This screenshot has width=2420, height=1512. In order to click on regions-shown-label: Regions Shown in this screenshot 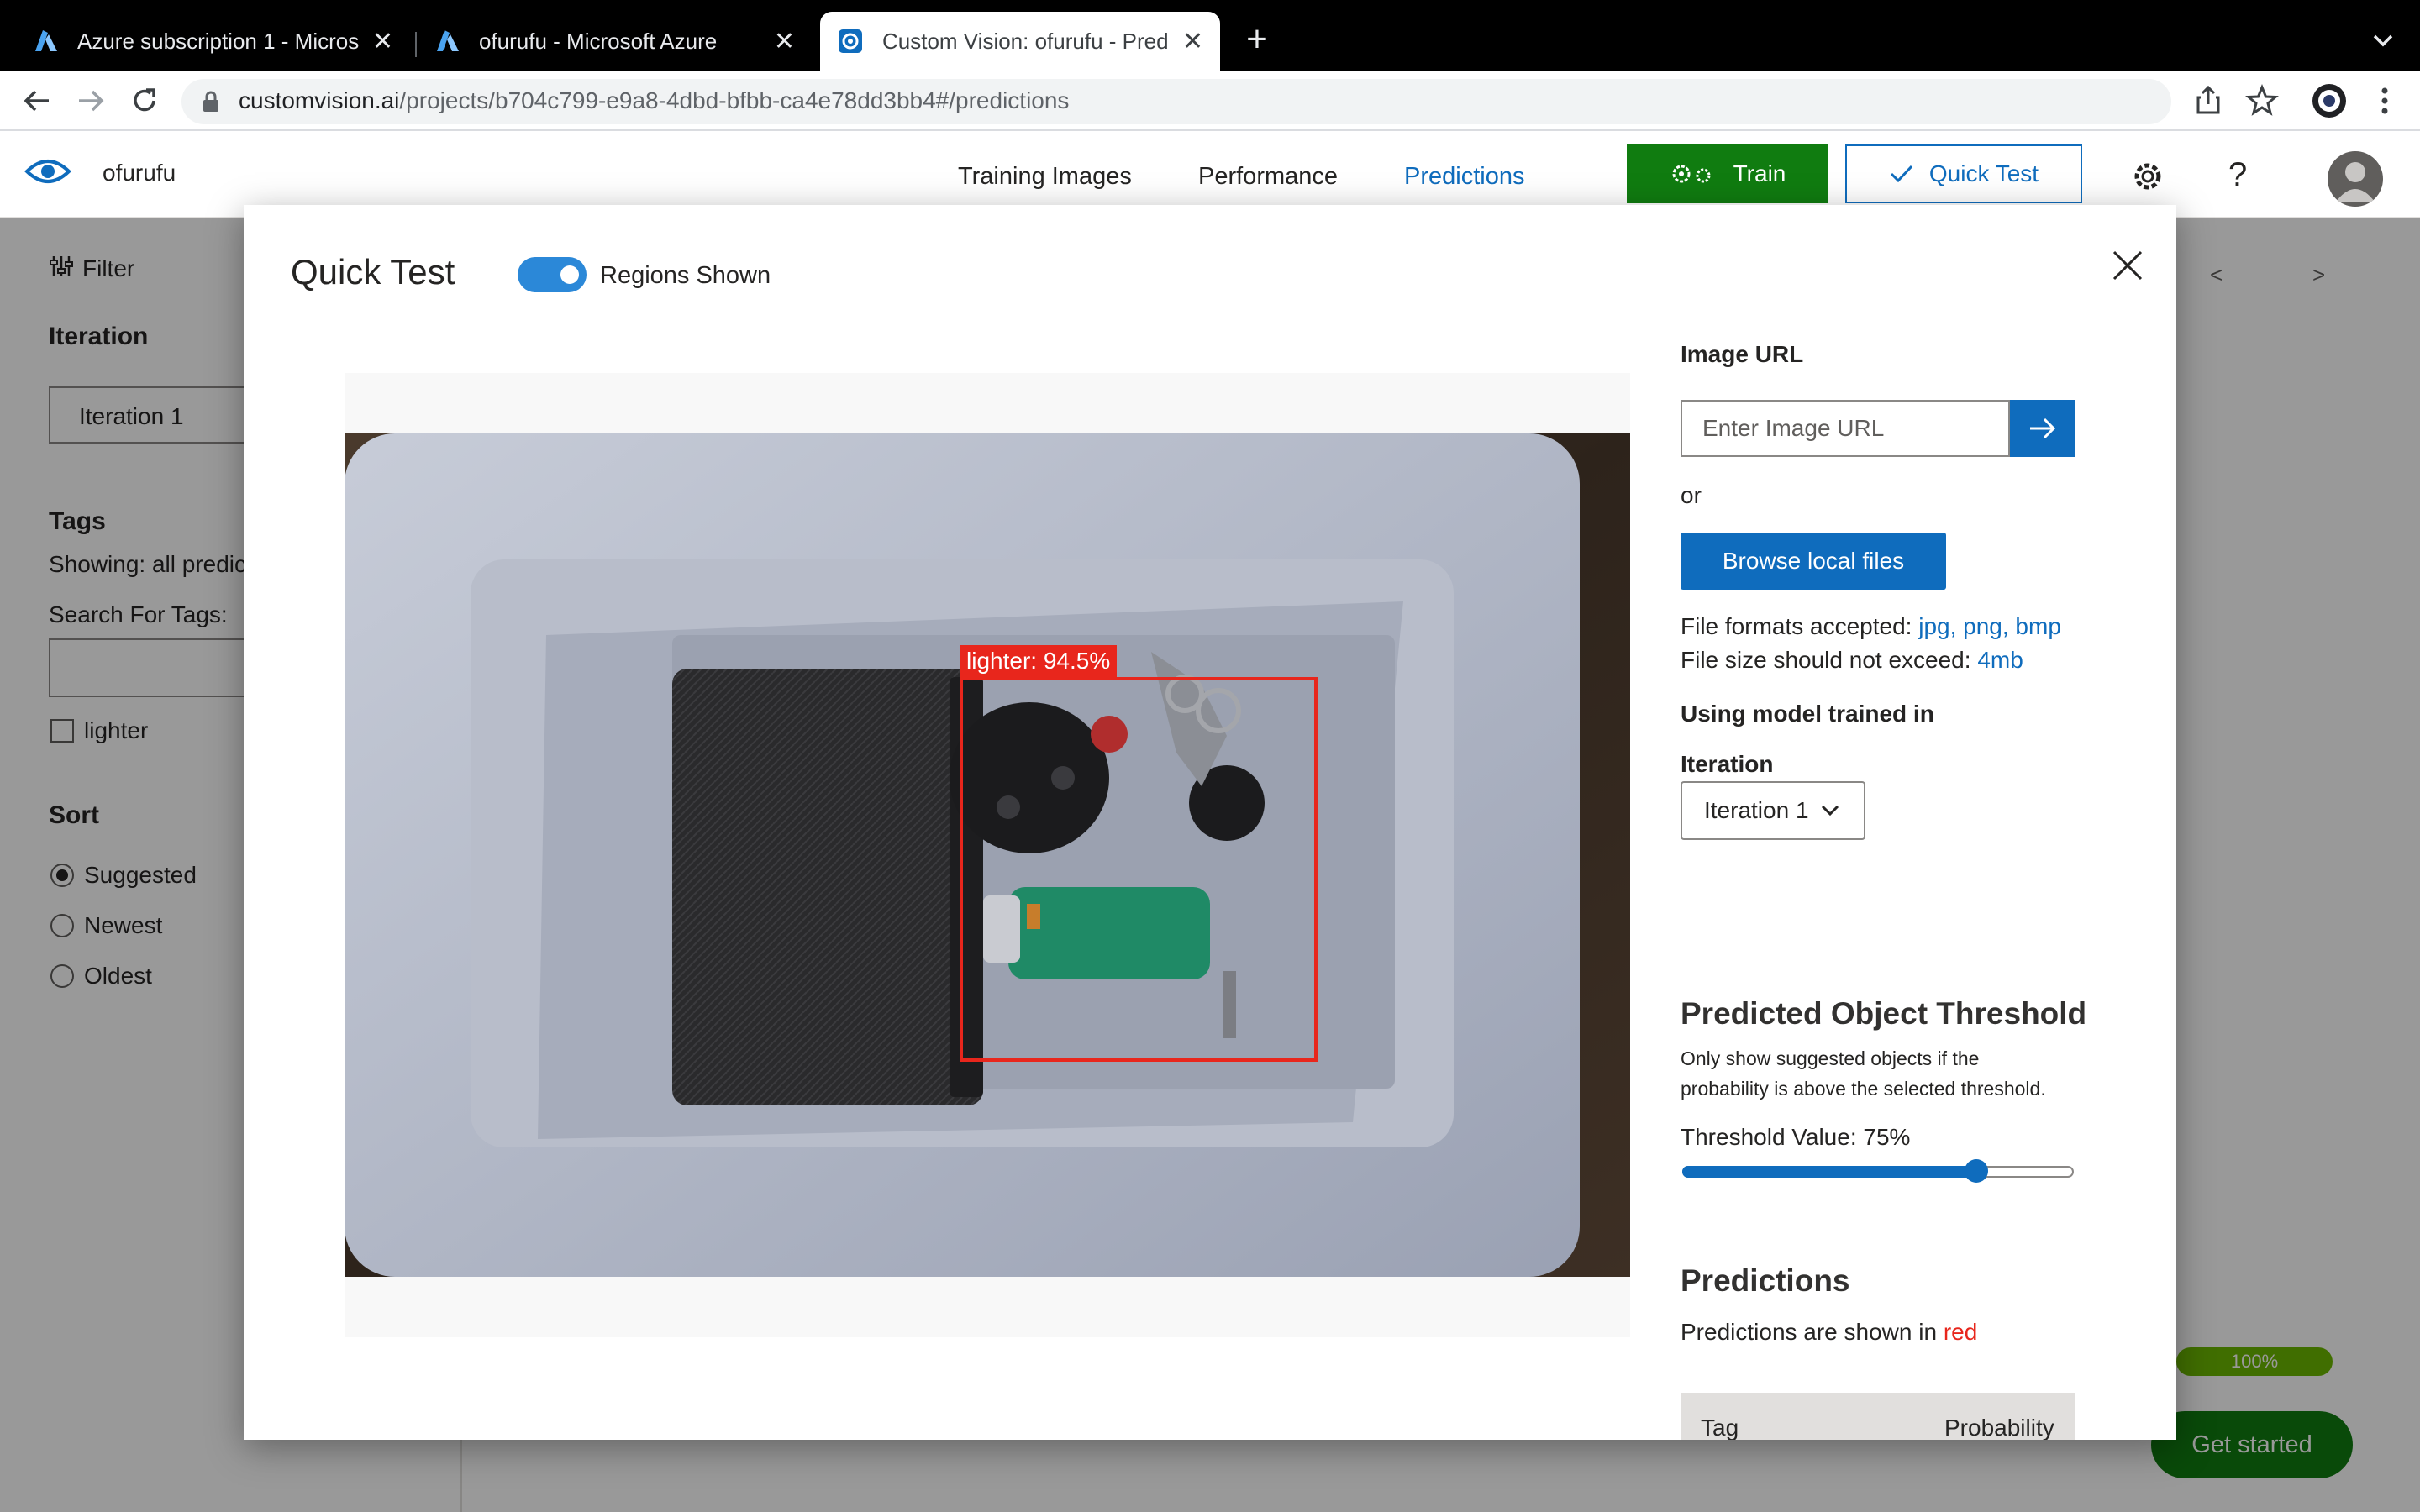, I will do `click(686, 275)`.